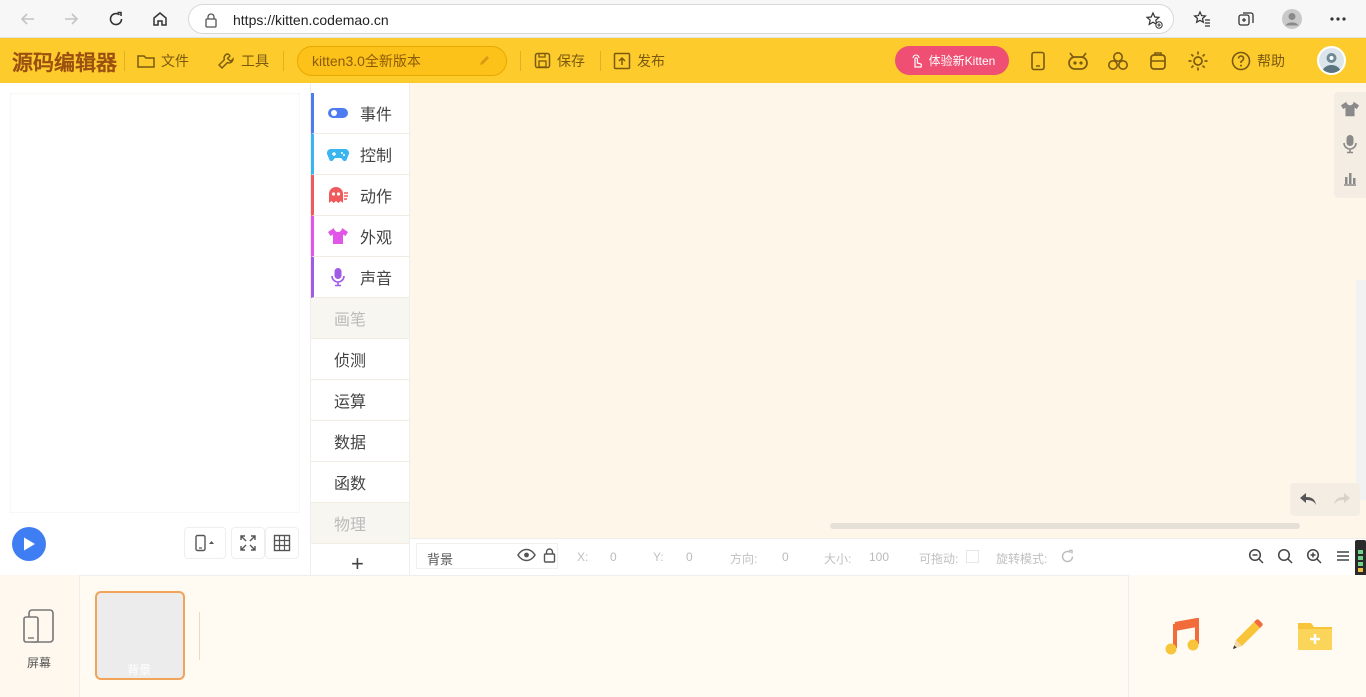 The image size is (1366, 697). I want to click on app-logo: 源码编辑器, so click(64, 63).